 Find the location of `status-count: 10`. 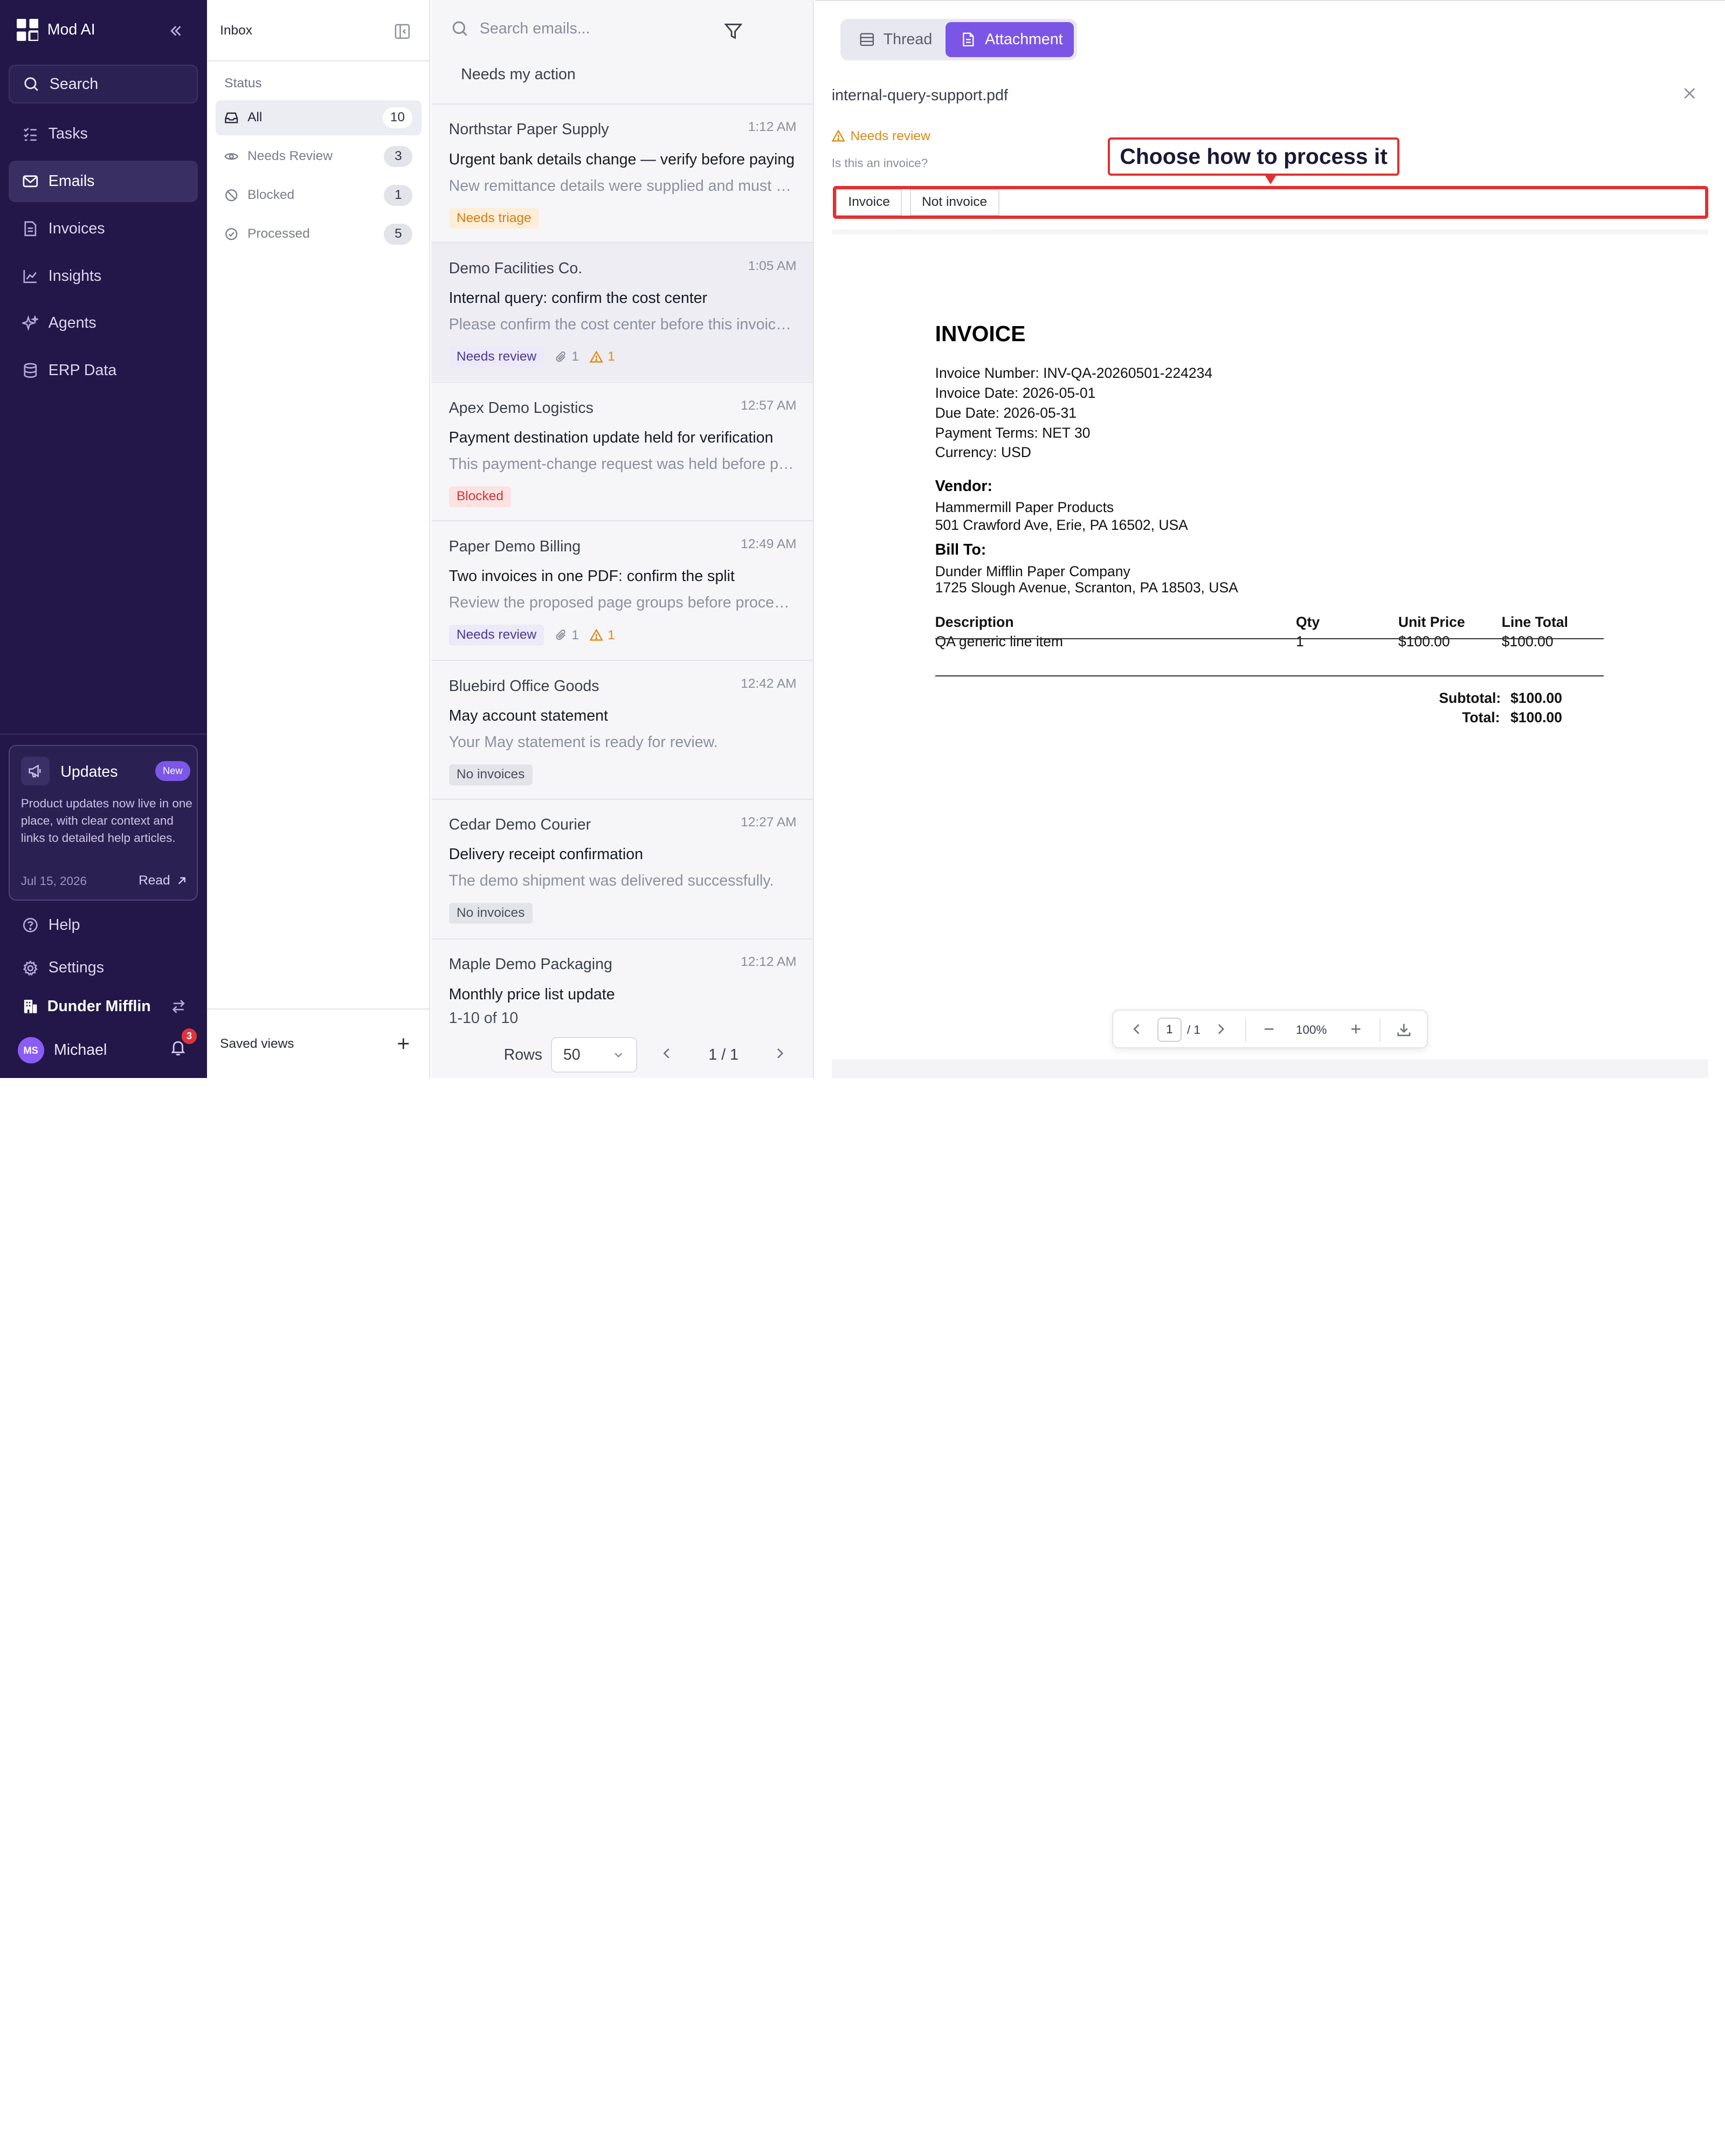

status-count: 10 is located at coordinates (397, 117).